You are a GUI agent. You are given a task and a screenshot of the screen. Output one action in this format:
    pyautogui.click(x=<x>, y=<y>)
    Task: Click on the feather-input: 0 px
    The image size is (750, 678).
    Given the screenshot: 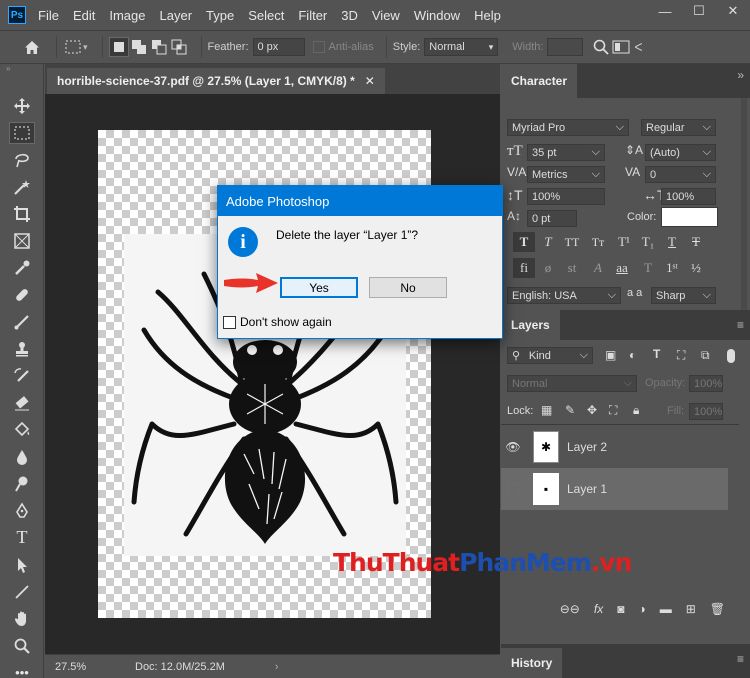 What is the action you would take?
    pyautogui.click(x=278, y=47)
    